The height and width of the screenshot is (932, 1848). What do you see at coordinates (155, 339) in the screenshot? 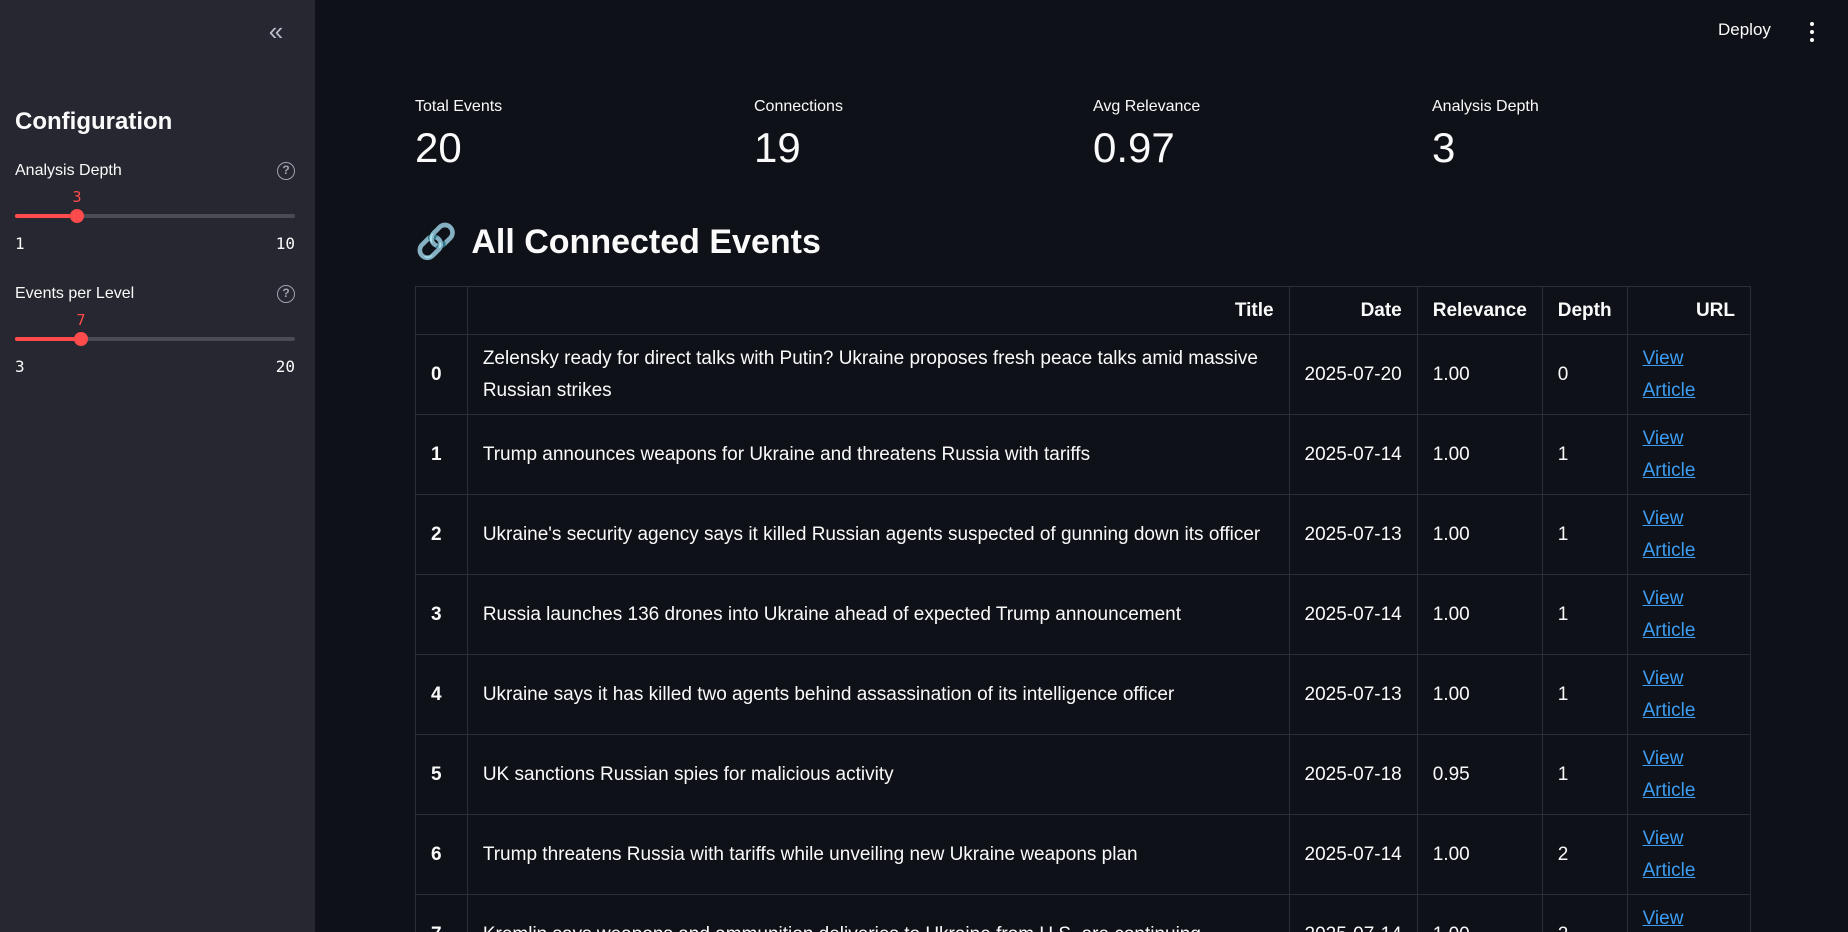
I see `events-per-level-slider` at bounding box center [155, 339].